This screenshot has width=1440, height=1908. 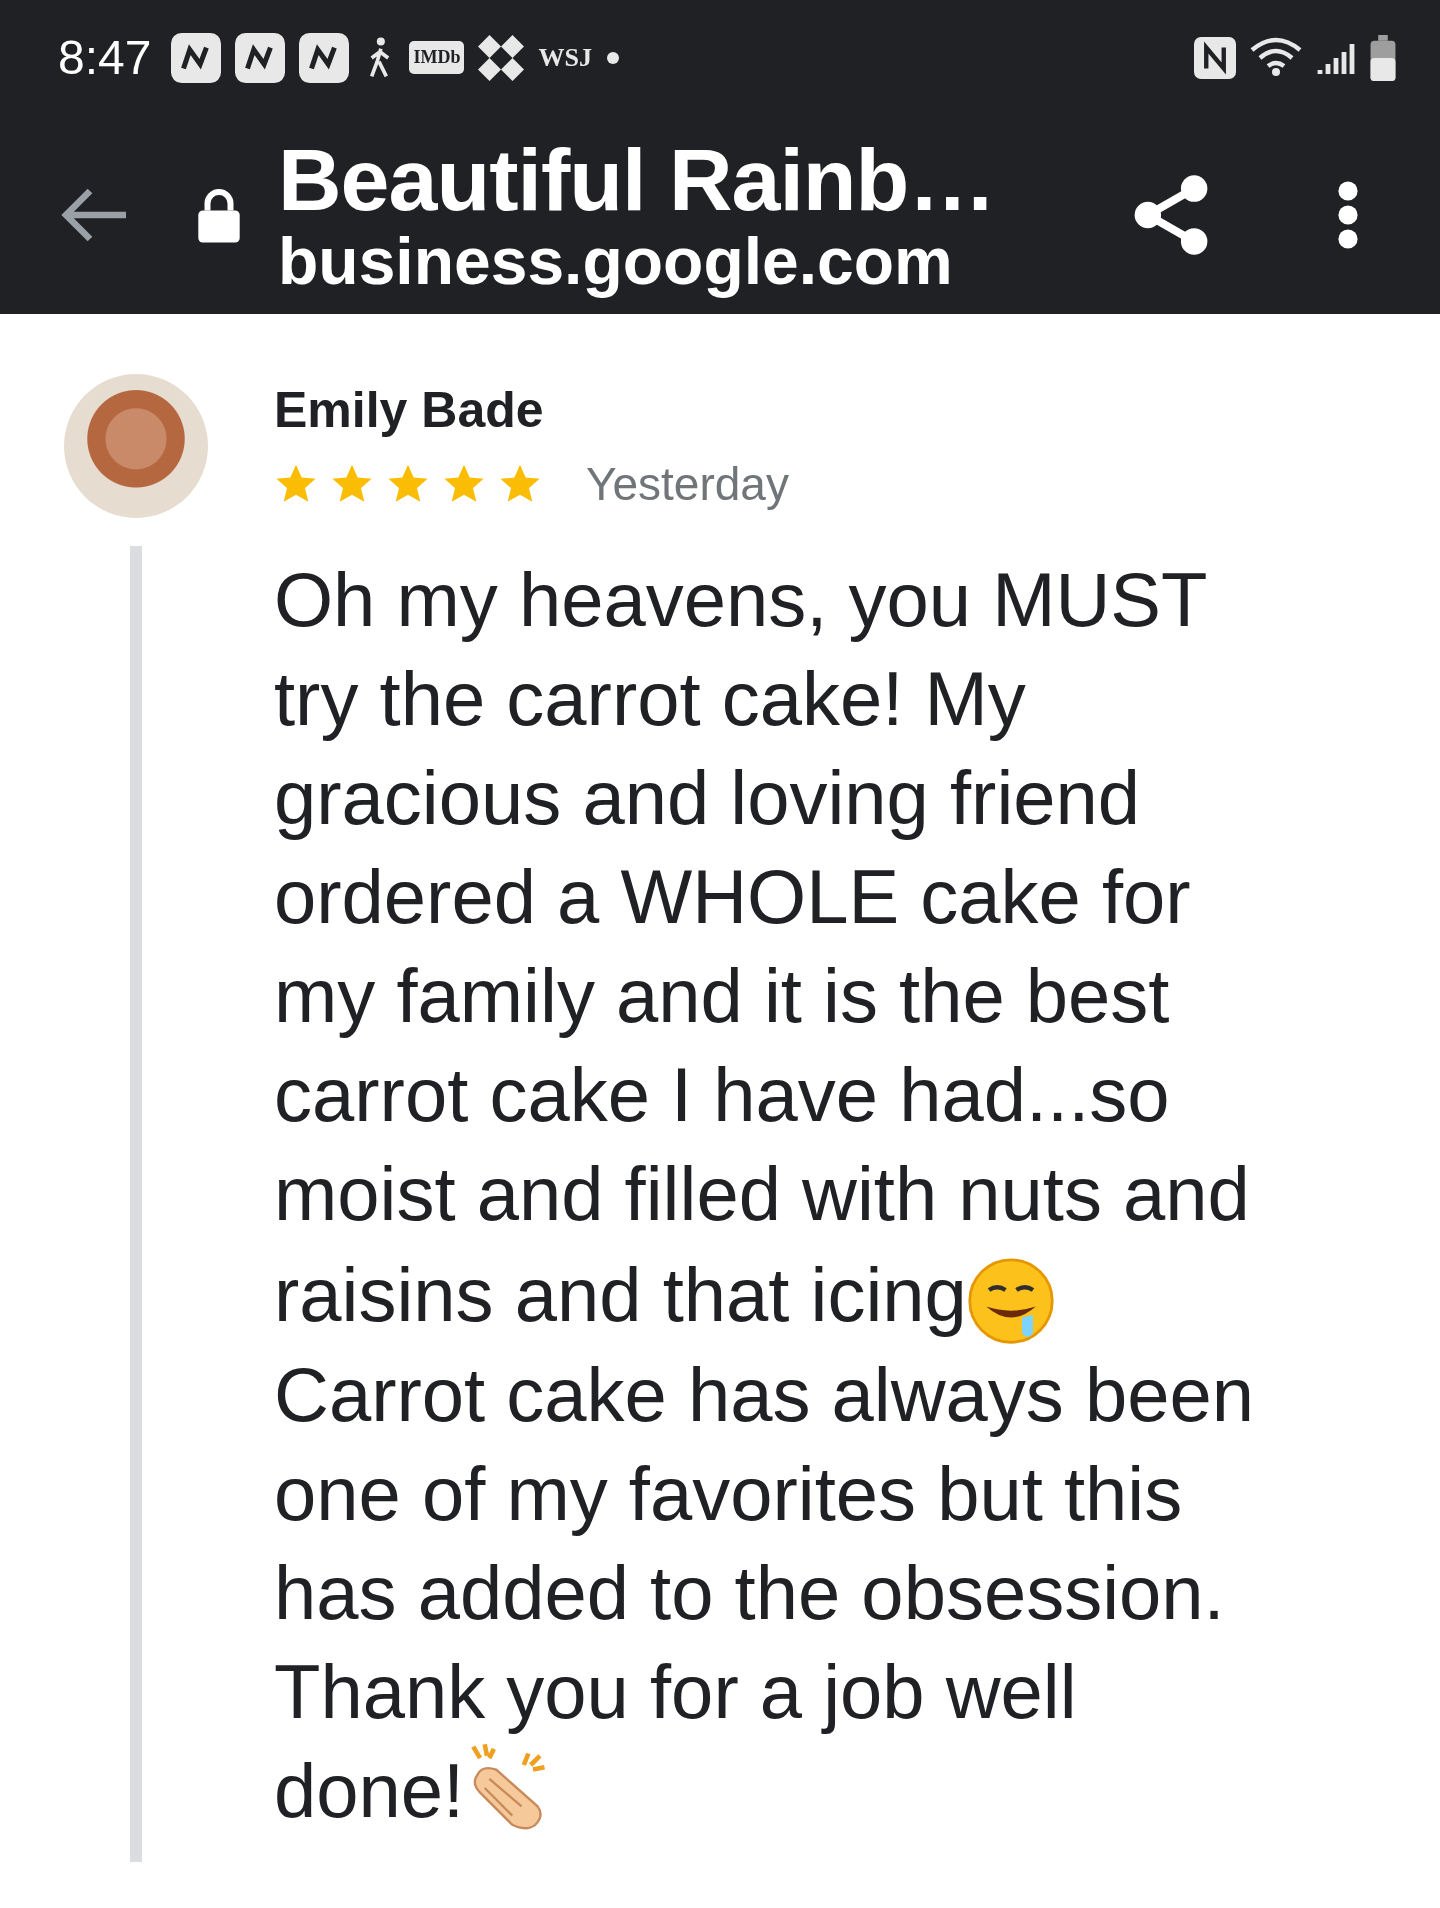 I want to click on review-text-line: try the carrot cake! My, so click(x=650, y=699).